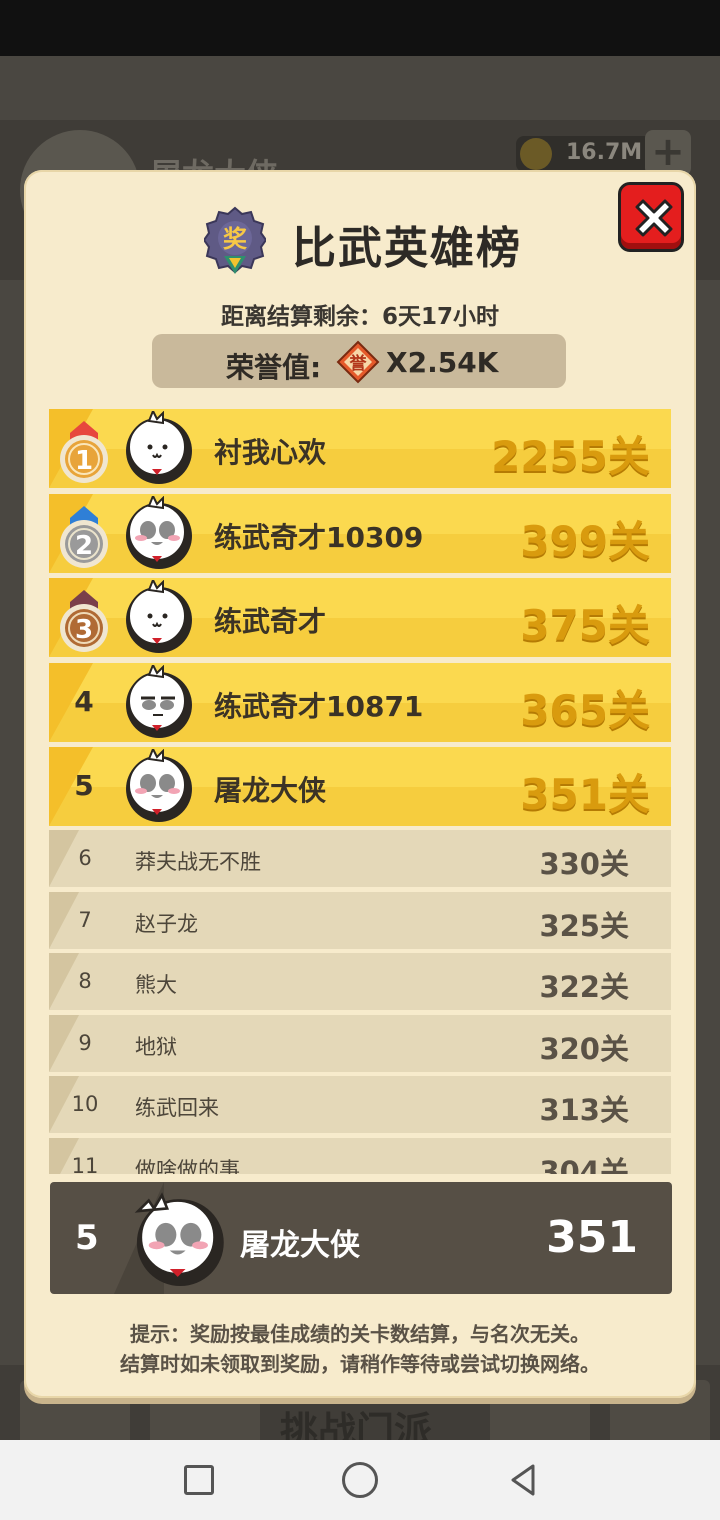 The height and width of the screenshot is (1520, 720). What do you see at coordinates (536, 154) in the screenshot?
I see `coin-icon` at bounding box center [536, 154].